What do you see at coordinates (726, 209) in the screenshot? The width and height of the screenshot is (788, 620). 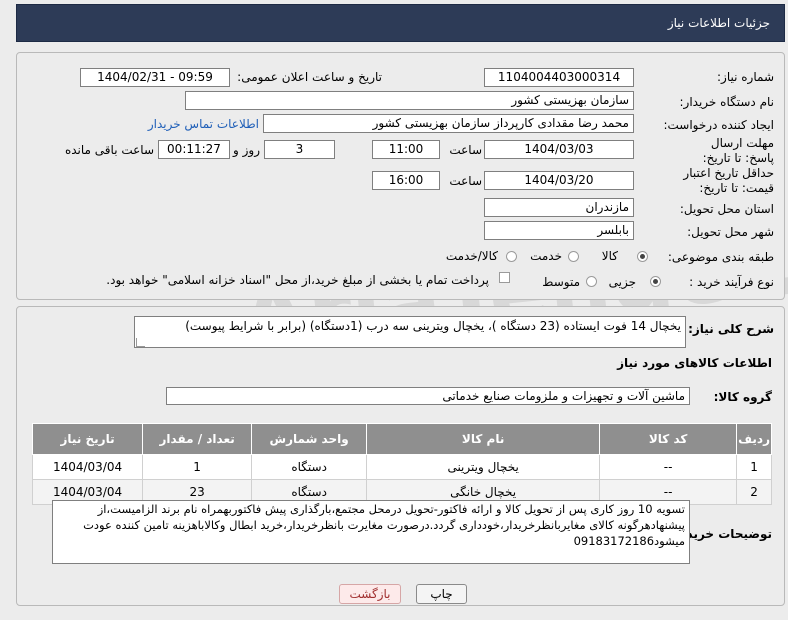 I see `province-label: استان محل تحویل:` at bounding box center [726, 209].